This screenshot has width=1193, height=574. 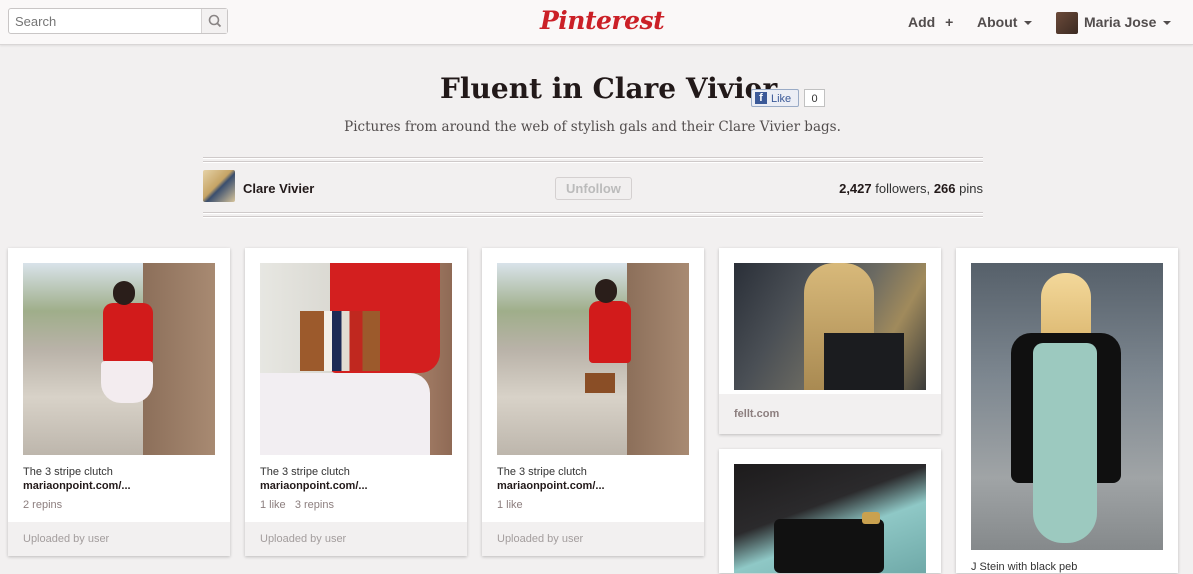 What do you see at coordinates (781, 99) in the screenshot?
I see `facebook-like-label: Like` at bounding box center [781, 99].